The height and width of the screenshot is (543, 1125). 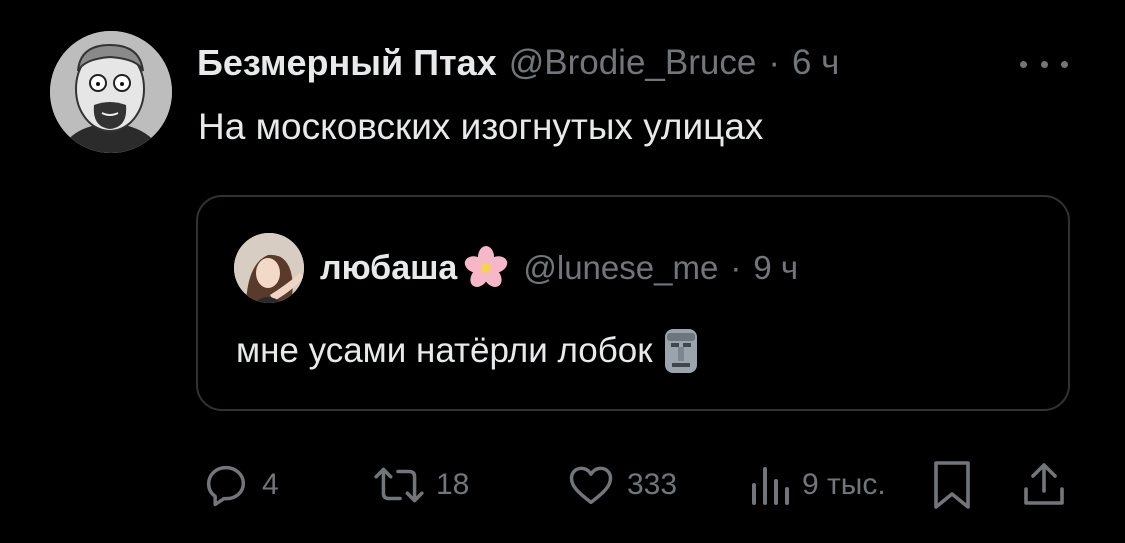 I want to click on reply-count: 4, so click(x=270, y=484).